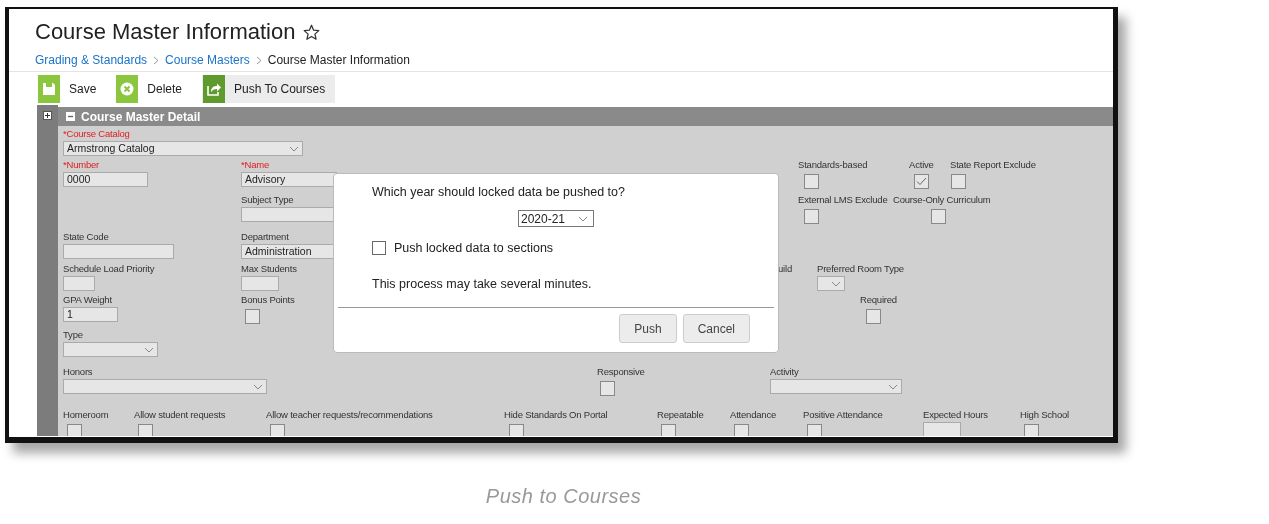 The width and height of the screenshot is (1269, 524). What do you see at coordinates (269, 268) in the screenshot?
I see `field-label: Max Students` at bounding box center [269, 268].